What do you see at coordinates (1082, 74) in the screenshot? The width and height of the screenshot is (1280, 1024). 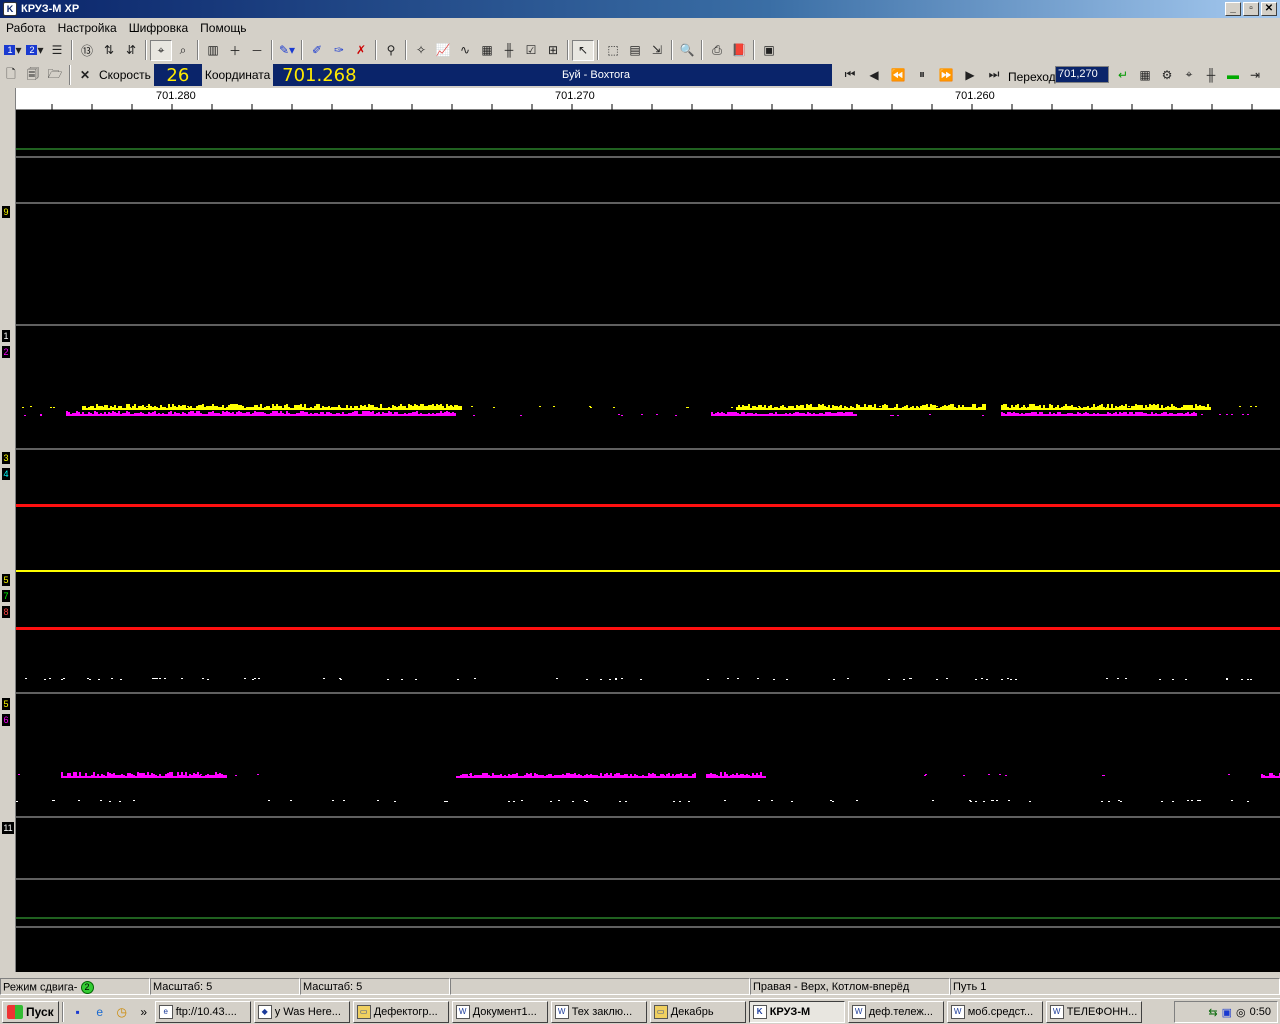 I see `goto-input: 701,270` at bounding box center [1082, 74].